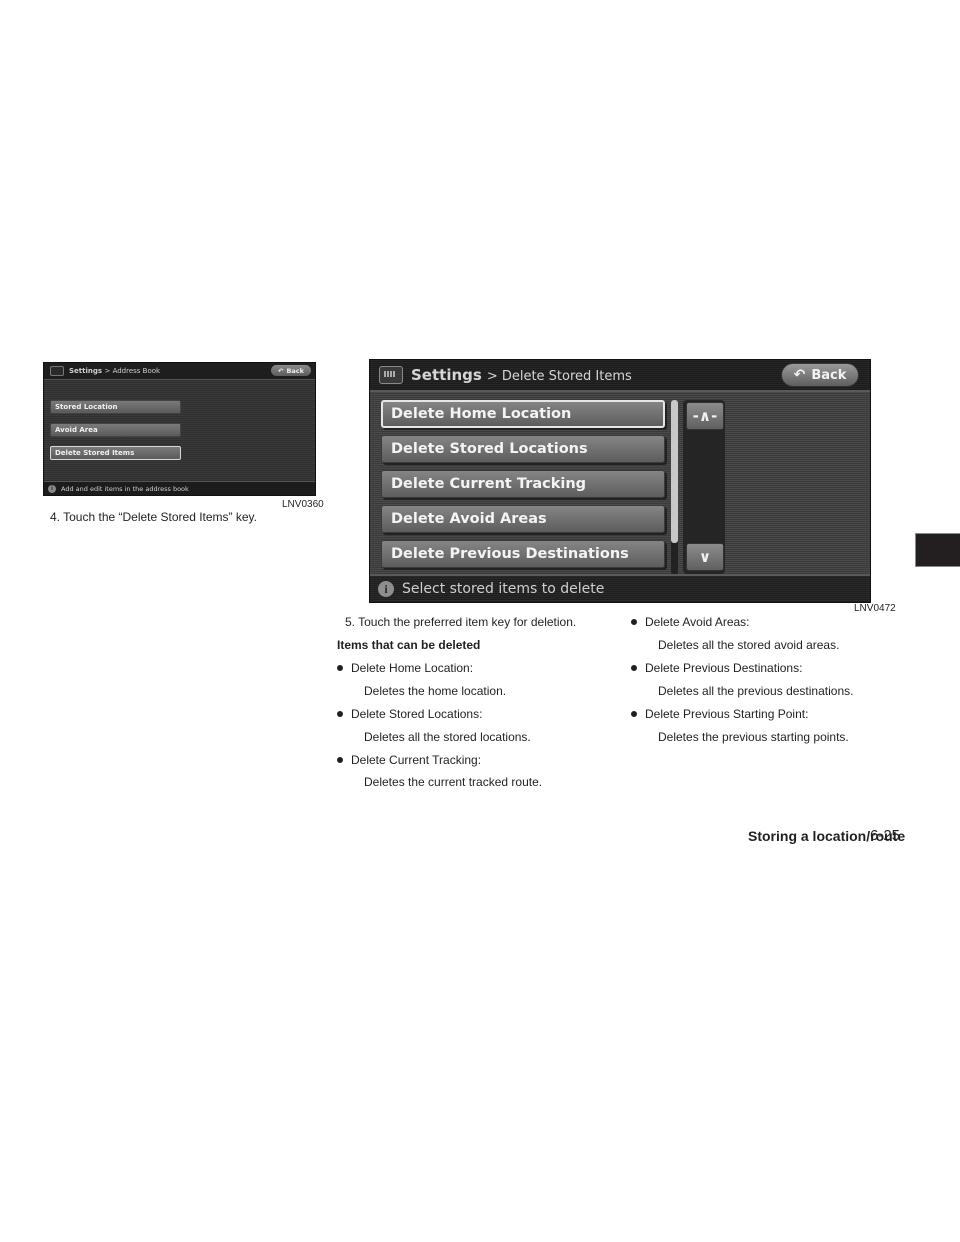 This screenshot has height=1242, width=960. I want to click on step-4-text: 4. Touch the “Delete Stored Items” key., so click(153, 517).